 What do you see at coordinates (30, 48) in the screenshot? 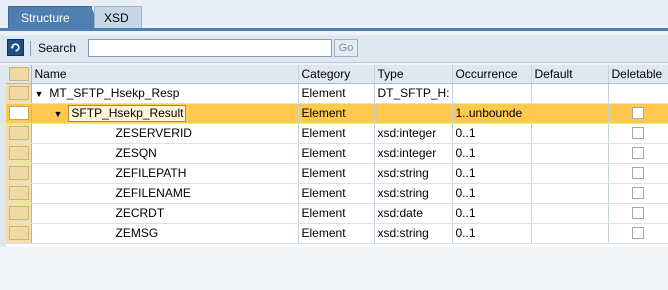
I see `toolbar-separator` at bounding box center [30, 48].